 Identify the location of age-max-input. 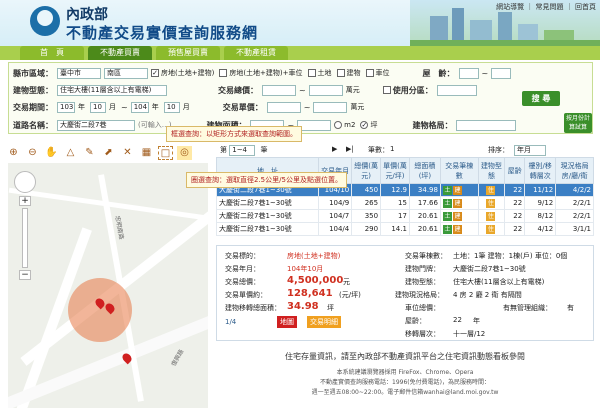
(501, 73).